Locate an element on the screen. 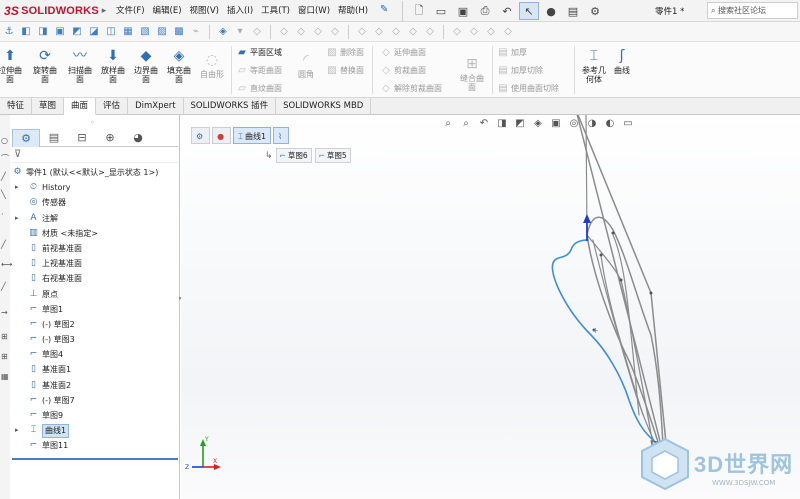 This screenshot has width=800, height=499. open-icon: ▭ is located at coordinates (441, 11).